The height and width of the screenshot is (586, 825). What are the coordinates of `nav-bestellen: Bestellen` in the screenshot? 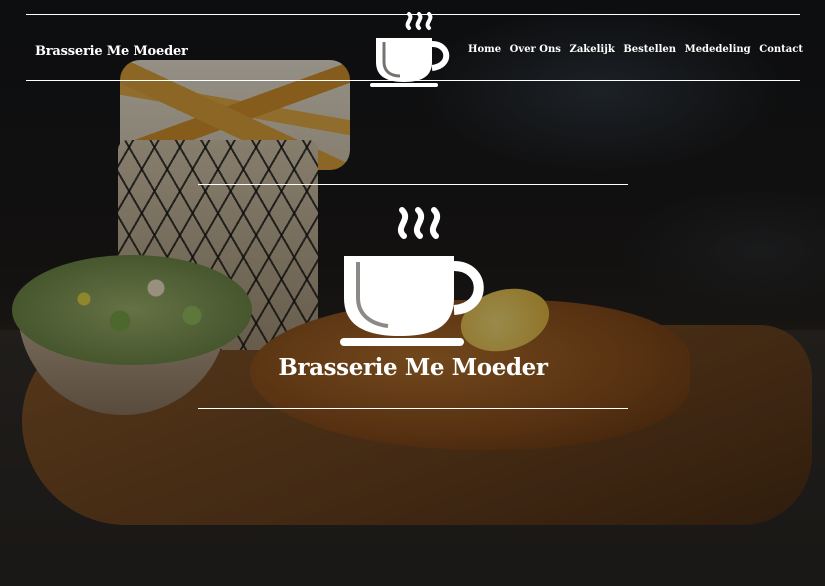 It's located at (649, 49).